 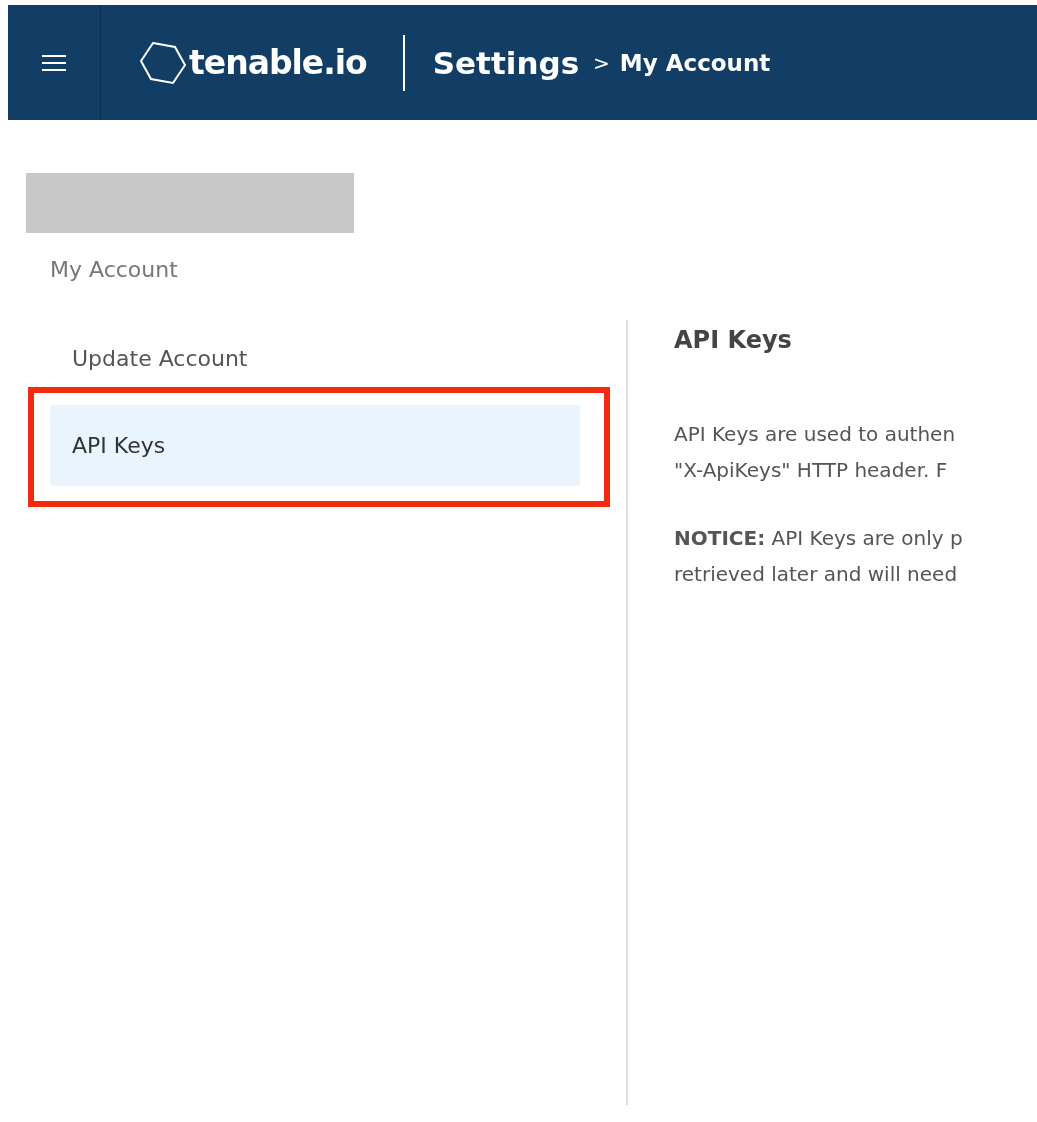 What do you see at coordinates (315, 445) in the screenshot?
I see `sidebar-item: API Keys` at bounding box center [315, 445].